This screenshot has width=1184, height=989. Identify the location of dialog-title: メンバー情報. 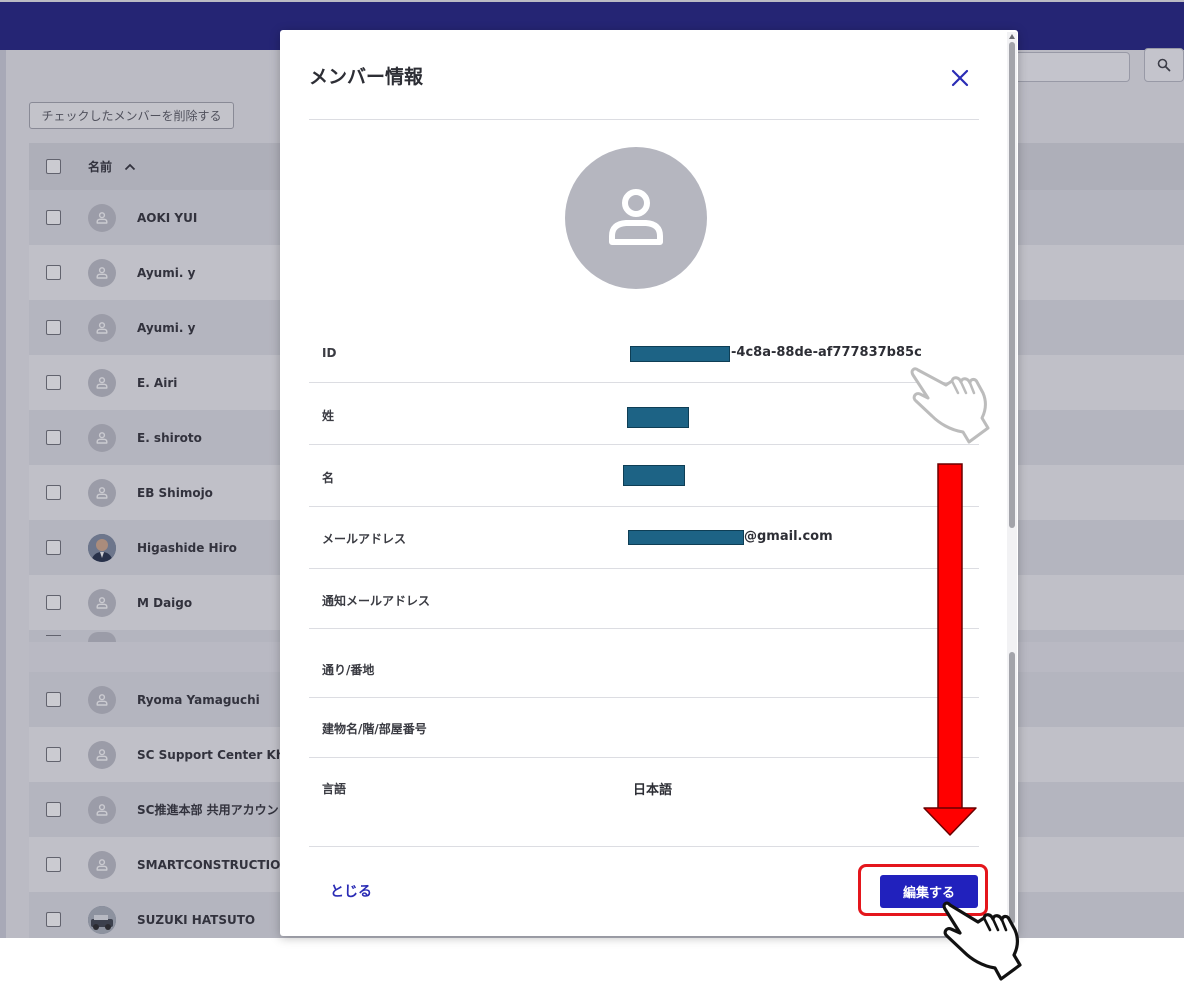
(366, 77).